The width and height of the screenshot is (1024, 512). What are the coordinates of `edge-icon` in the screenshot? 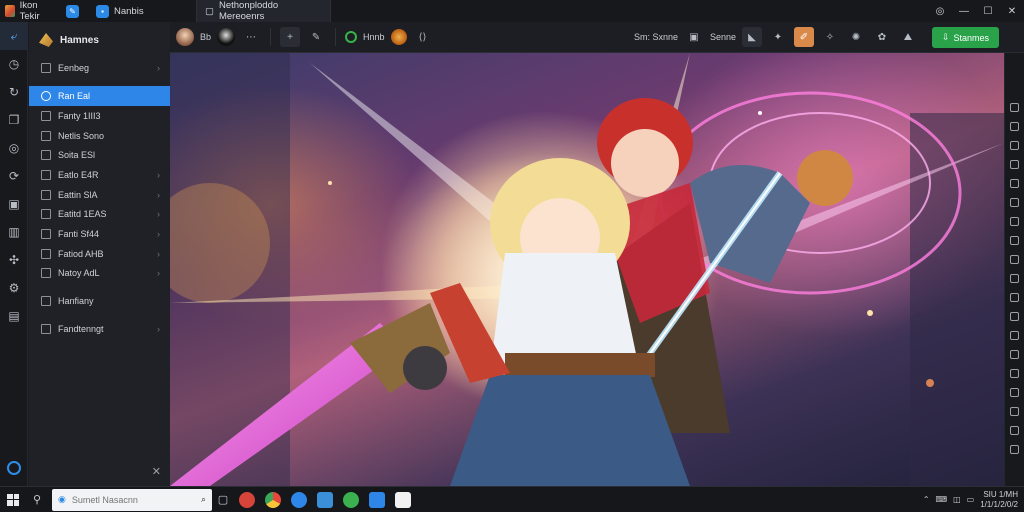 It's located at (299, 499).